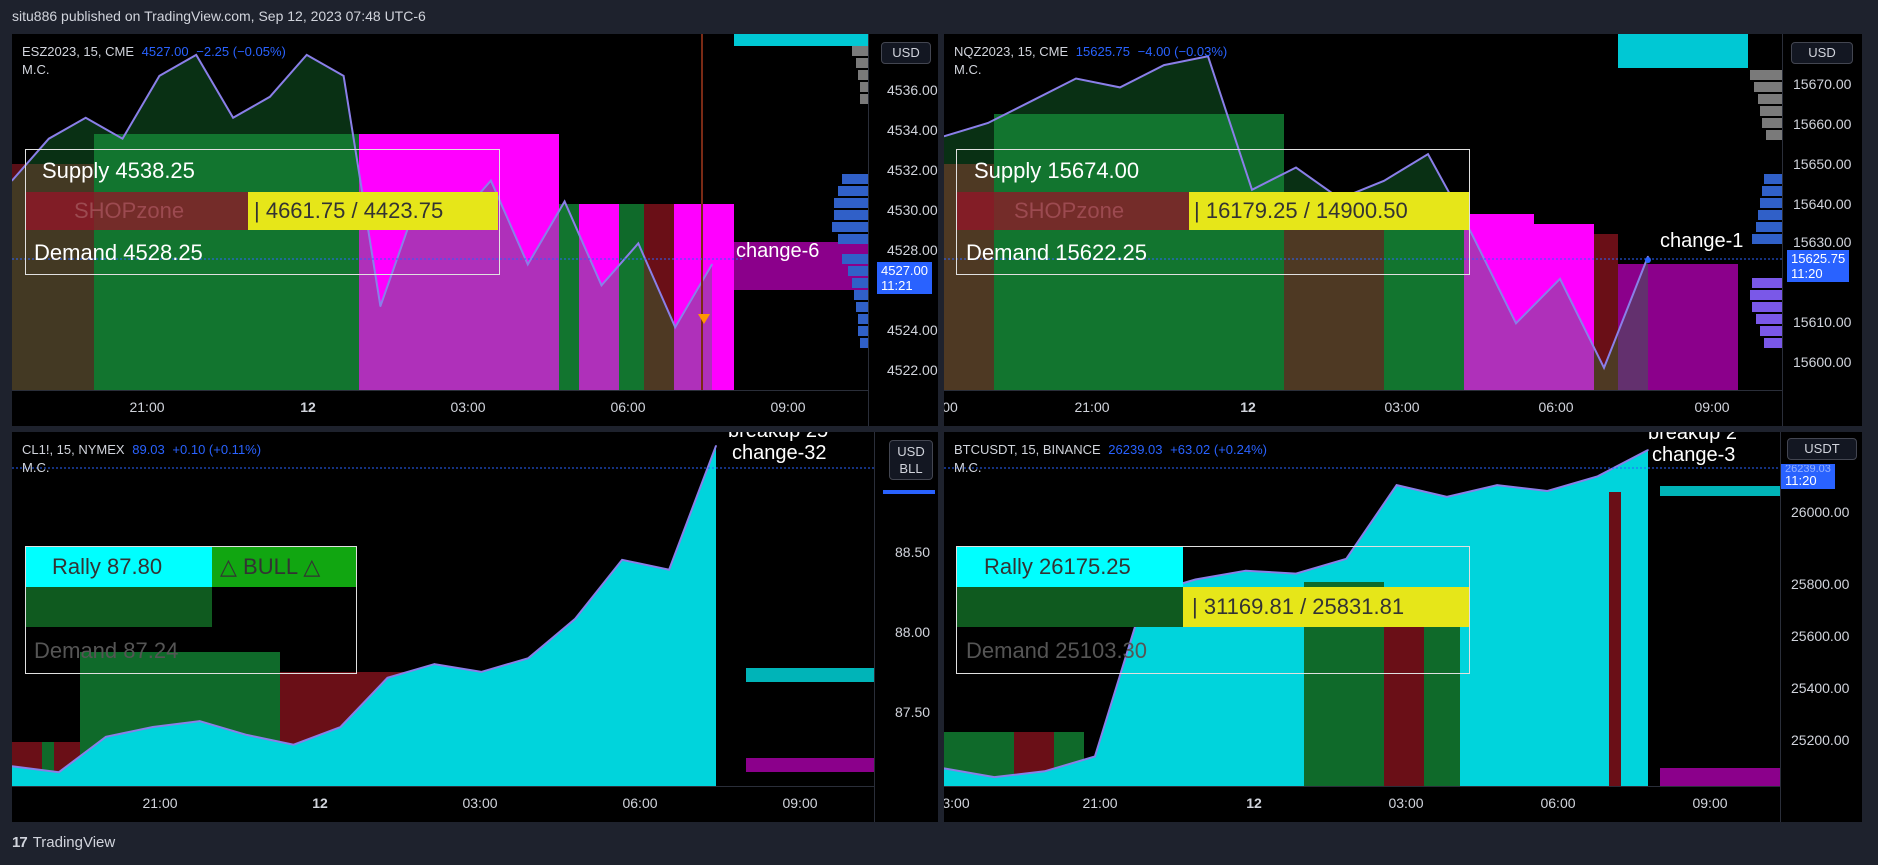 The width and height of the screenshot is (1878, 865). I want to click on demand-label: Demand 25103.30, so click(1057, 650).